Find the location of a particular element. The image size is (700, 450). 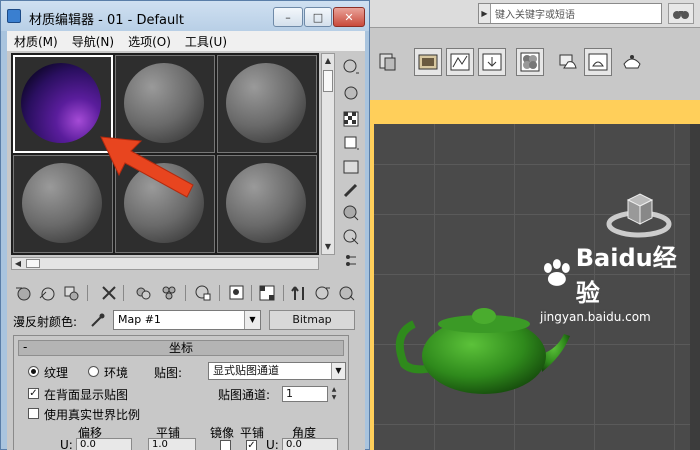

background-checker-icon is located at coordinates (351, 119).